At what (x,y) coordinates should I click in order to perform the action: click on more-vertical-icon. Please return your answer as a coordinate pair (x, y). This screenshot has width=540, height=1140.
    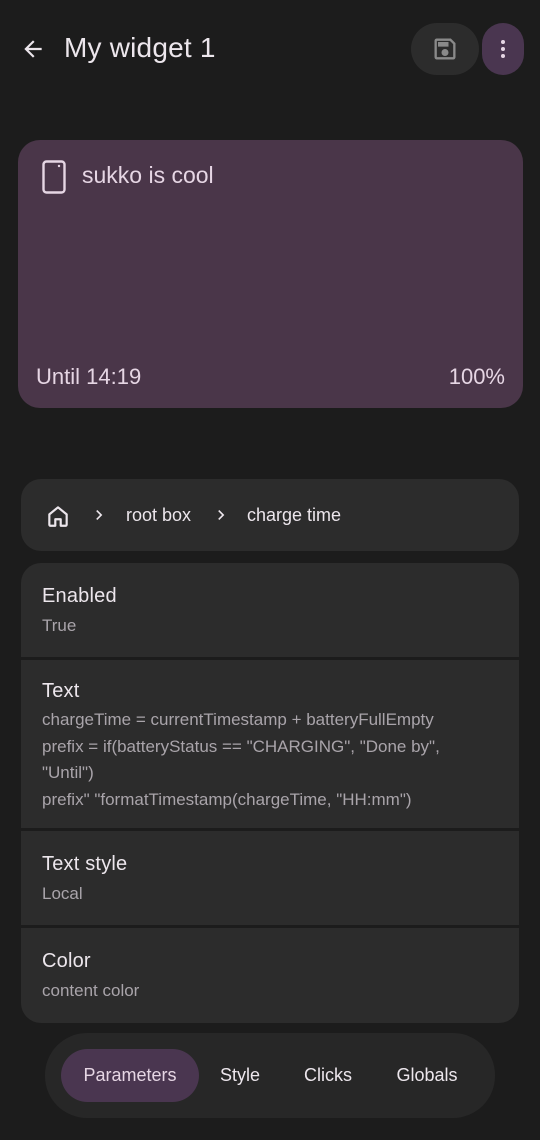
    Looking at the image, I should click on (503, 49).